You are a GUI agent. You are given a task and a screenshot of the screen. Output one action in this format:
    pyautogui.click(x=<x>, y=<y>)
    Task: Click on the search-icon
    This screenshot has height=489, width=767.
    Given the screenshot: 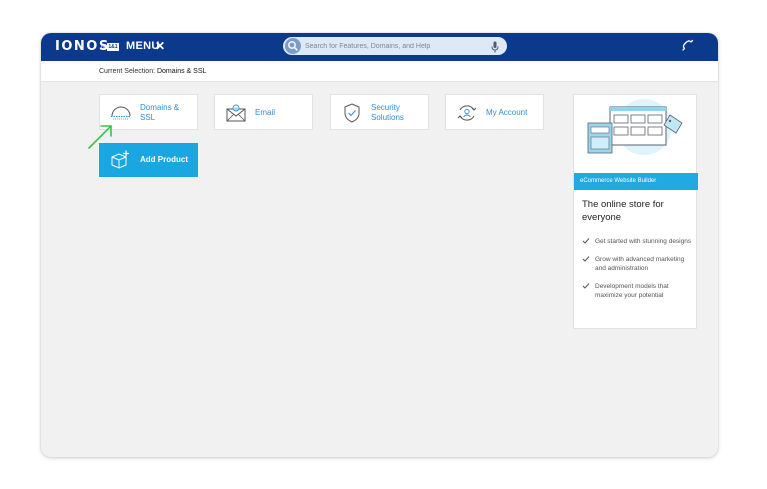 What is the action you would take?
    pyautogui.click(x=293, y=46)
    